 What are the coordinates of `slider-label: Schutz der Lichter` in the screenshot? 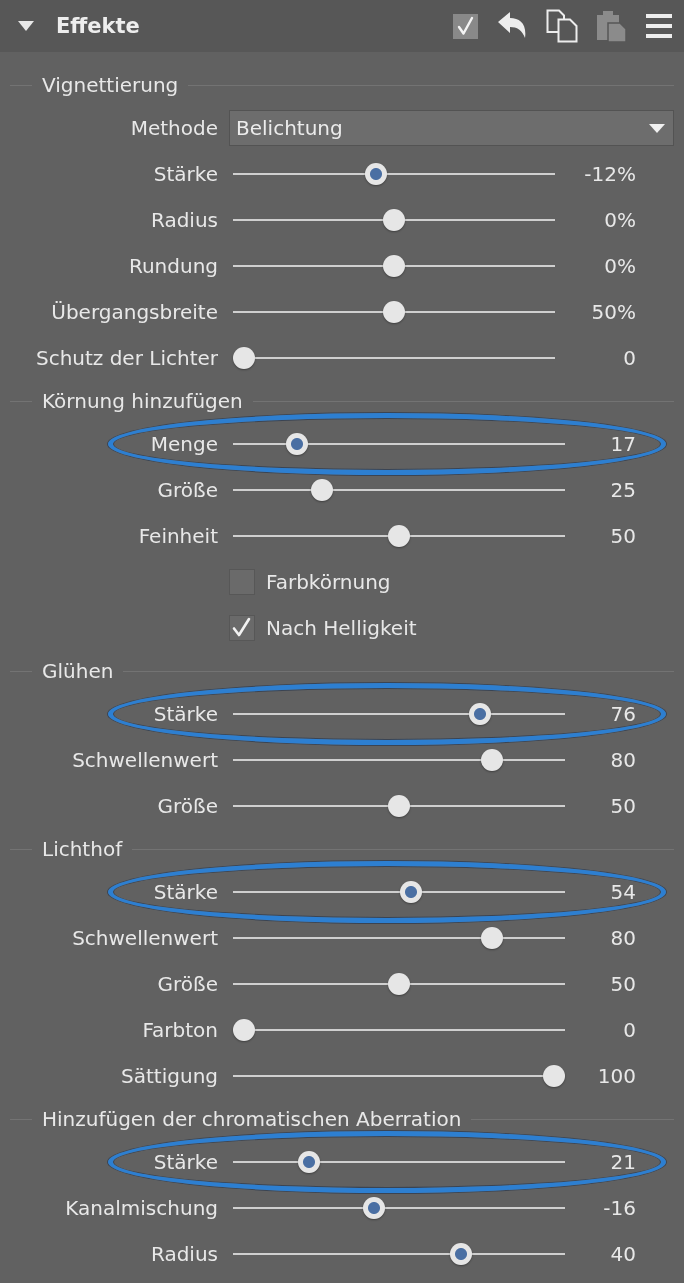 It's located at (126, 358).